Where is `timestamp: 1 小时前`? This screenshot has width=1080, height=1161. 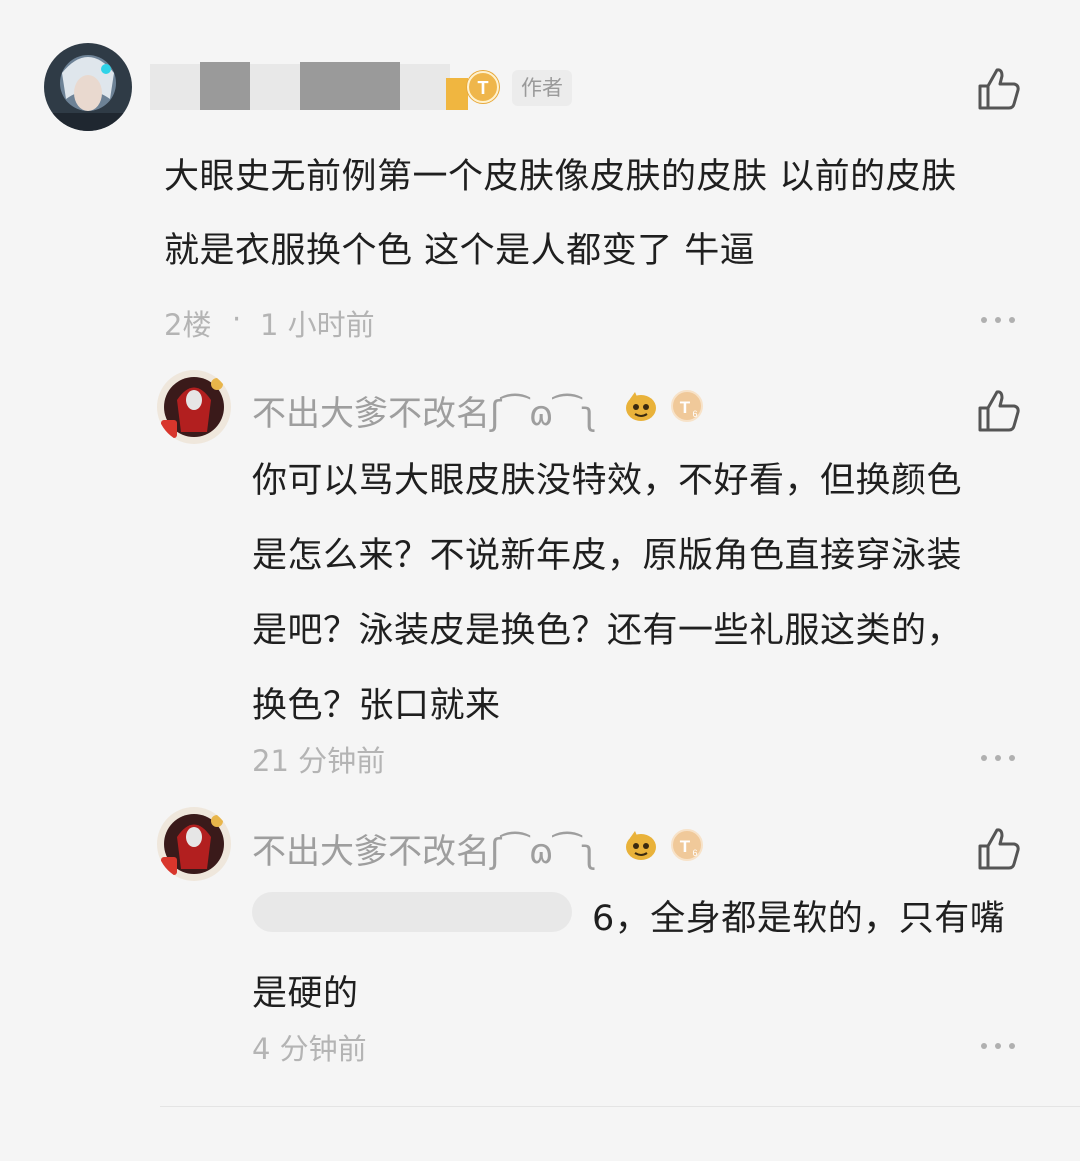
timestamp: 1 小时前 is located at coordinates (317, 325).